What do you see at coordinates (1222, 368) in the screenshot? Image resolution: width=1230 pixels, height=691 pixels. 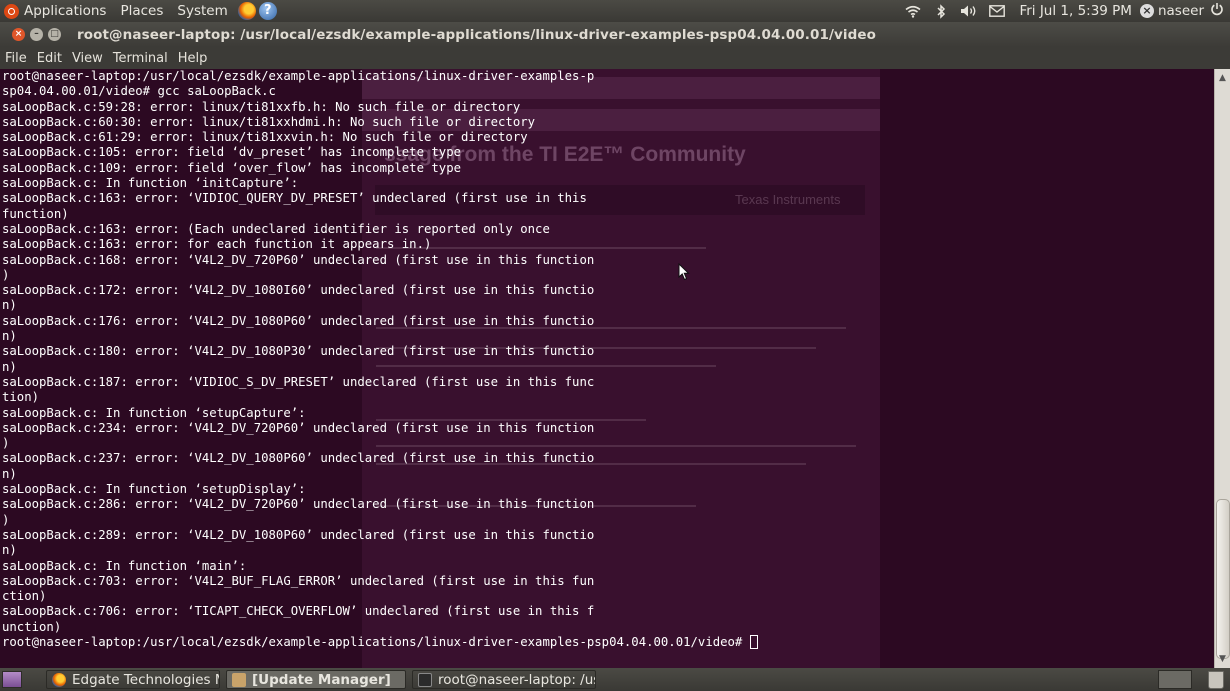 I see `terminal-scrollbar: ▲ ▼` at bounding box center [1222, 368].